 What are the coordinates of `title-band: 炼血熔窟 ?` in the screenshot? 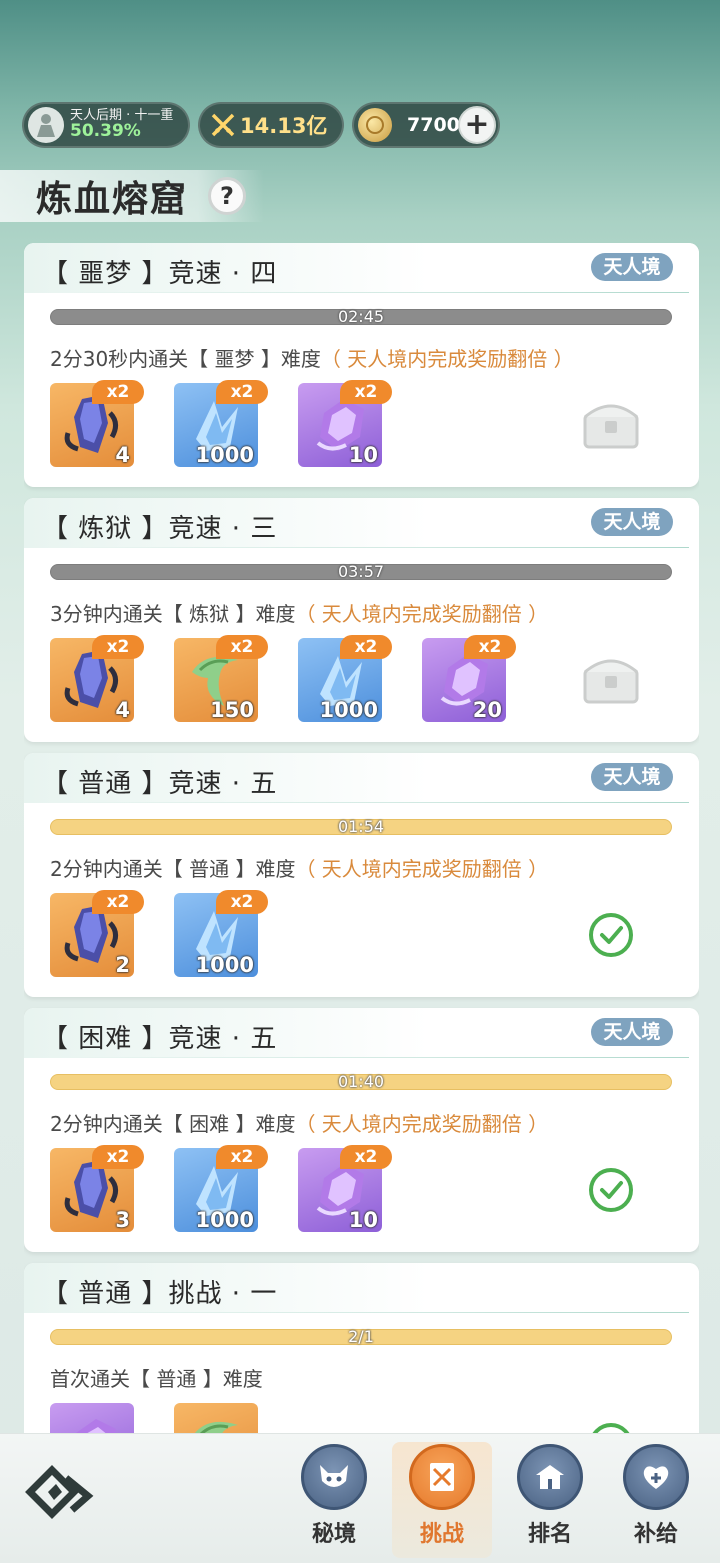 It's located at (132, 196).